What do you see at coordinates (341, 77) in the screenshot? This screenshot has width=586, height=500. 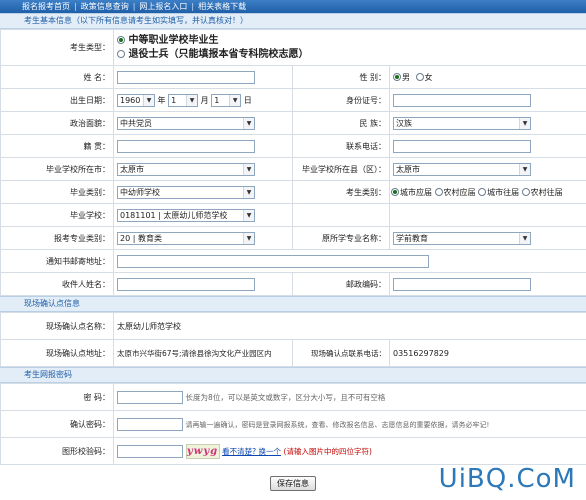 I see `gender-label: 性 别：` at bounding box center [341, 77].